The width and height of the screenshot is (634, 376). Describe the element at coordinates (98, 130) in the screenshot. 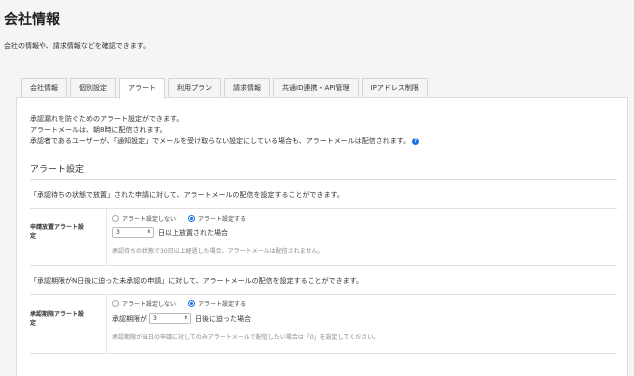

I see `intro-line: アラートメールは、朝8時に配信されます。` at that location.